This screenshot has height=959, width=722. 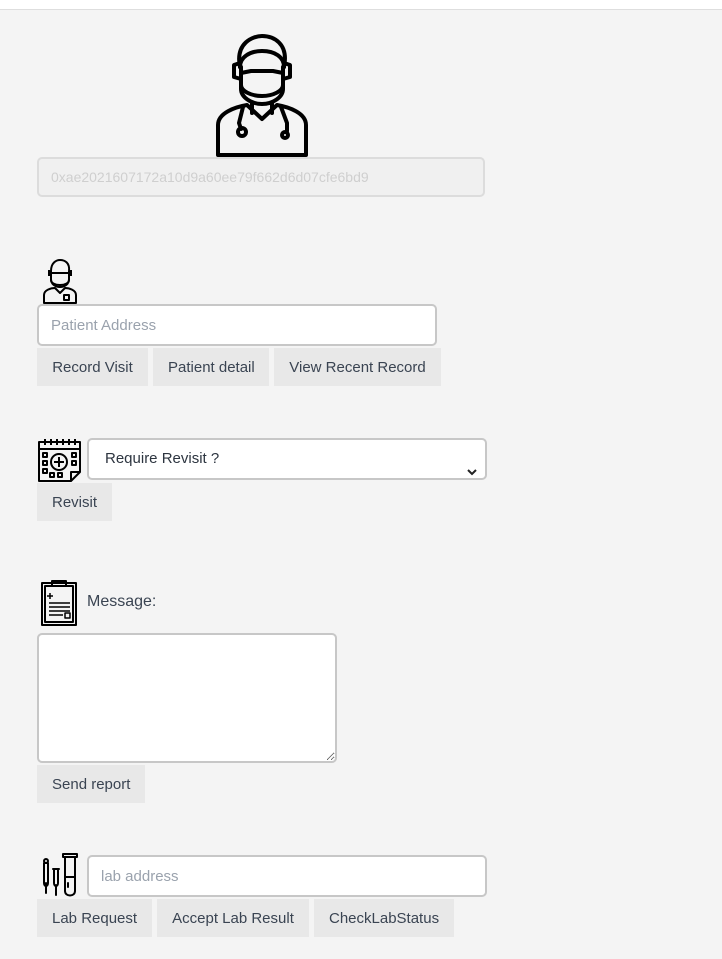 I want to click on calendar-icon, so click(x=59, y=459).